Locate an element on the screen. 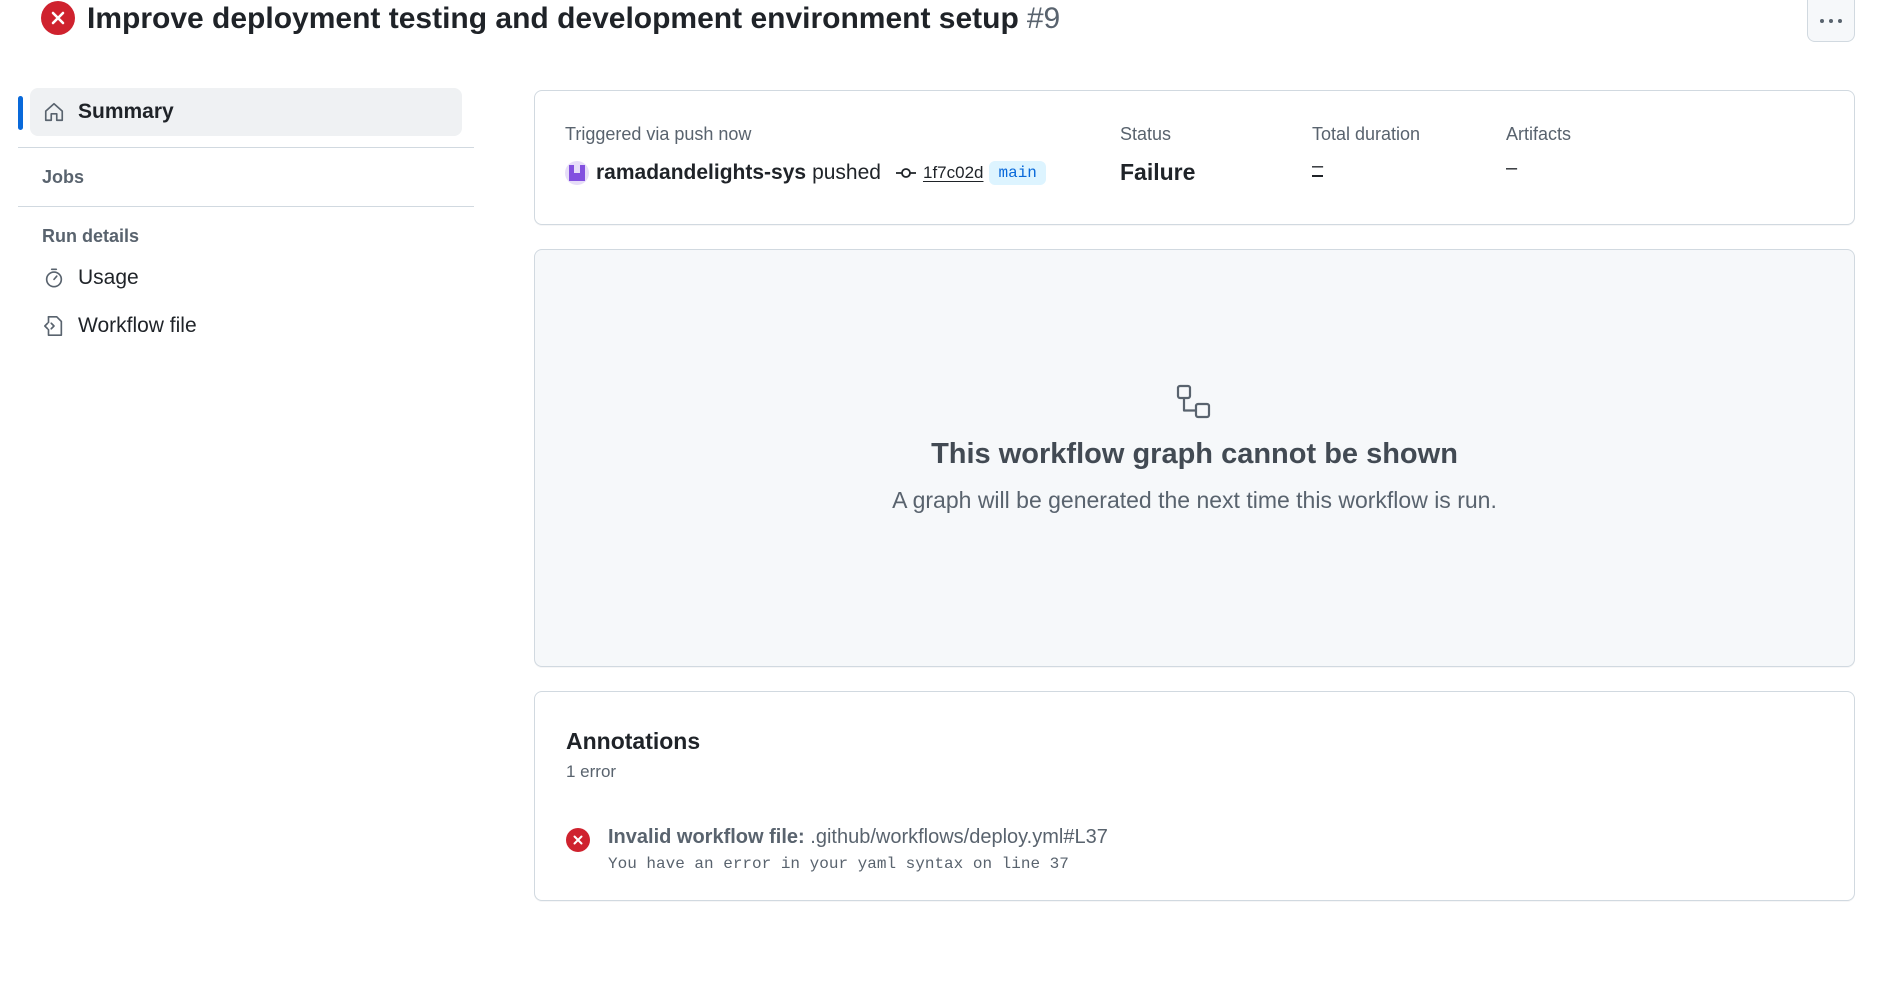  action-text: pushed is located at coordinates (846, 172).